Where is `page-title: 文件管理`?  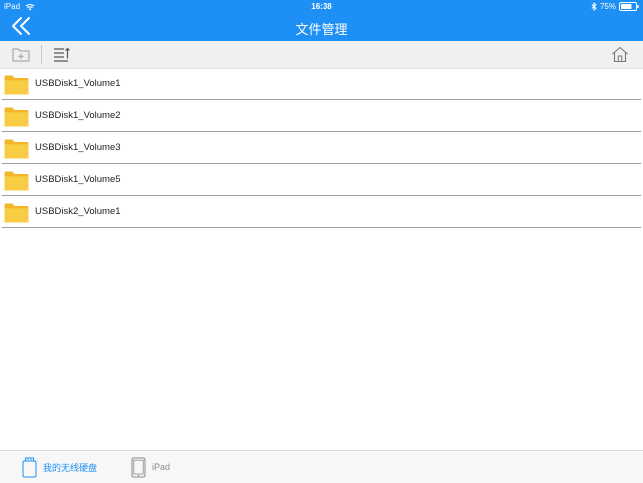 page-title: 文件管理 is located at coordinates (321, 29).